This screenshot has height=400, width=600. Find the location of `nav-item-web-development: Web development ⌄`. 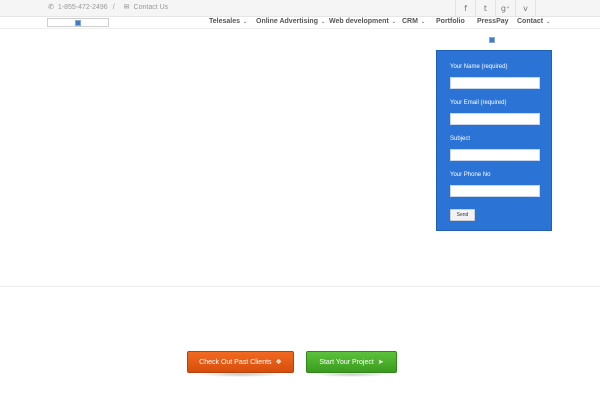

nav-item-web-development: Web development ⌄ is located at coordinates (362, 21).